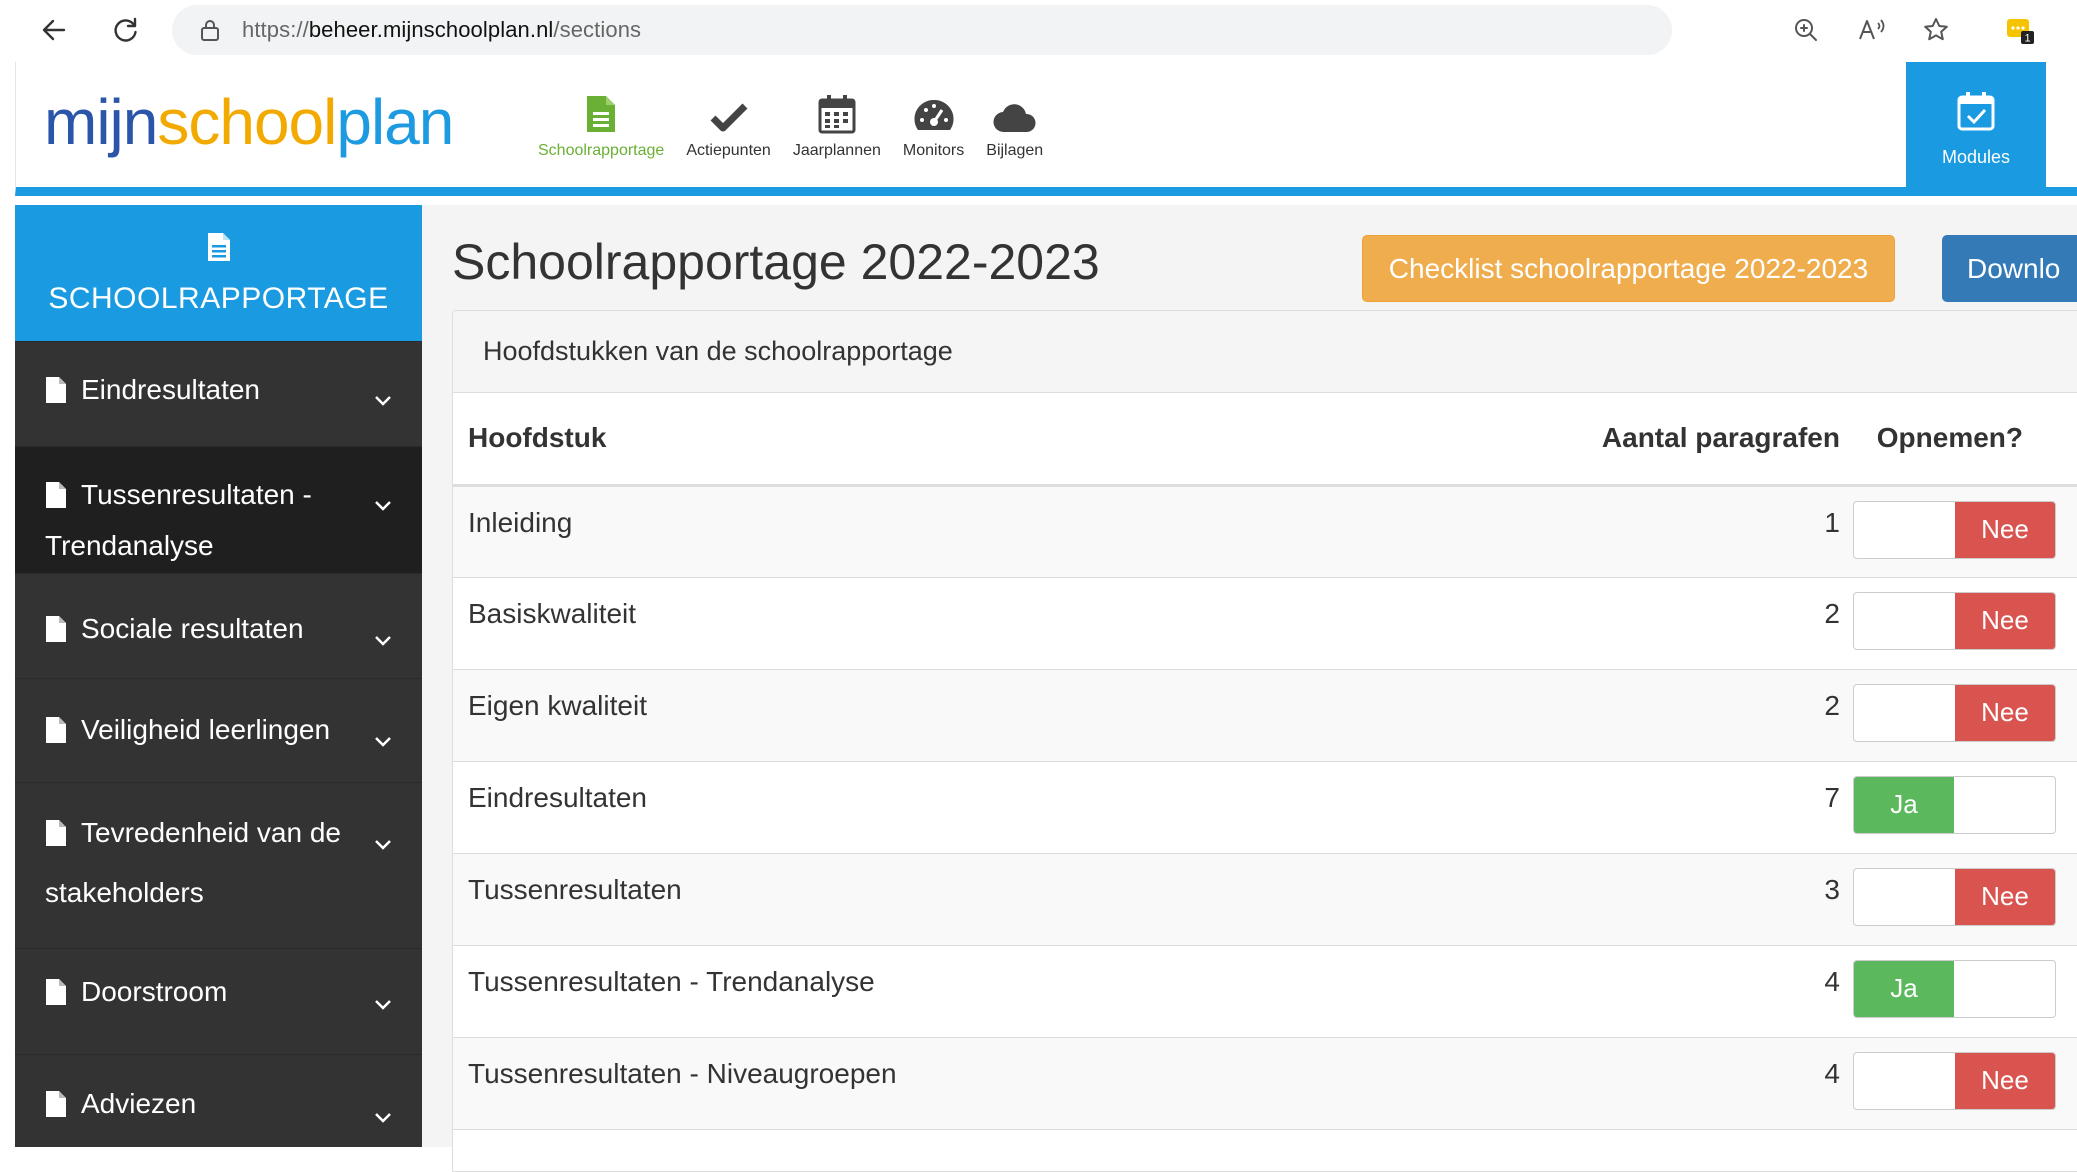 The height and width of the screenshot is (1172, 2077). I want to click on mijnschoolplan-logo: mijnschoolplan, so click(249, 122).